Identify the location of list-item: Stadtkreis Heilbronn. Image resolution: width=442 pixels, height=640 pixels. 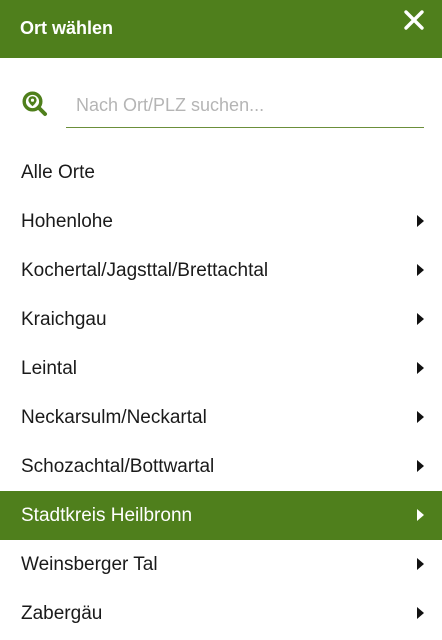
(221, 515).